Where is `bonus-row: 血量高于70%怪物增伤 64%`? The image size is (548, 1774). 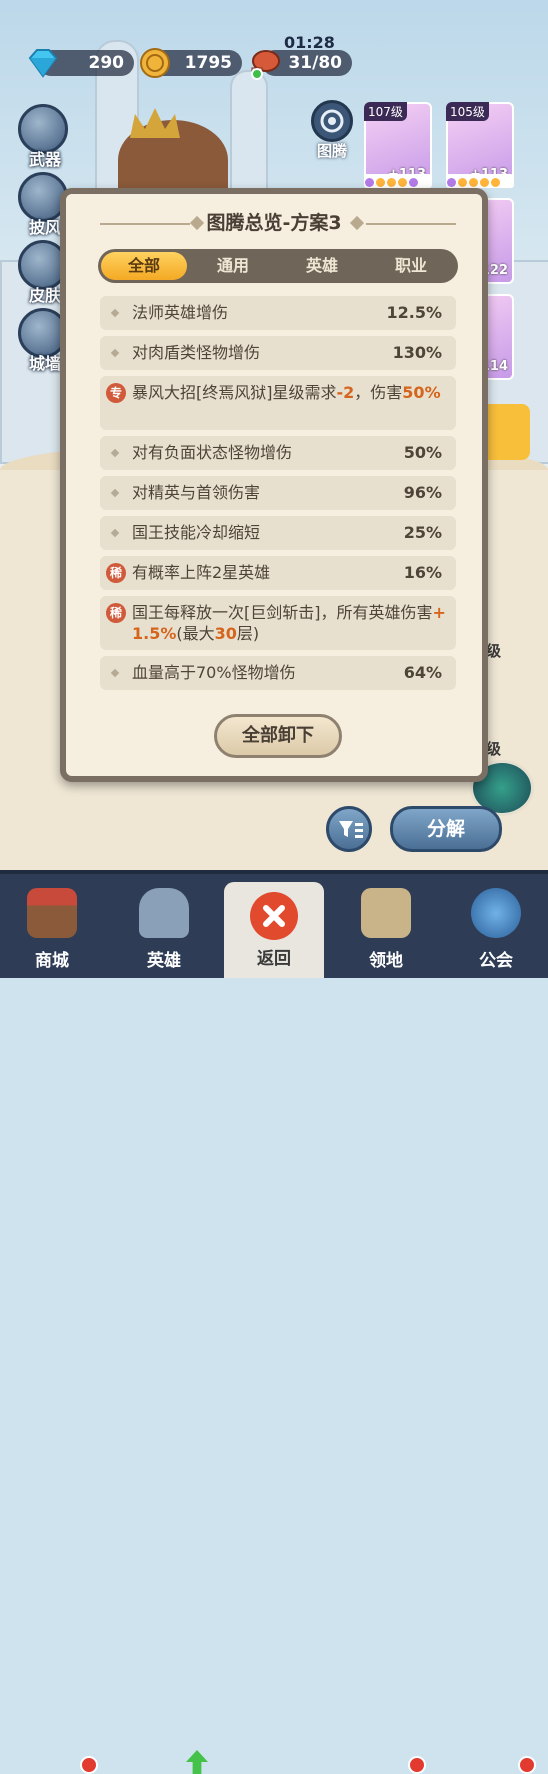 bonus-row: 血量高于70%怪物增伤 64% is located at coordinates (278, 673).